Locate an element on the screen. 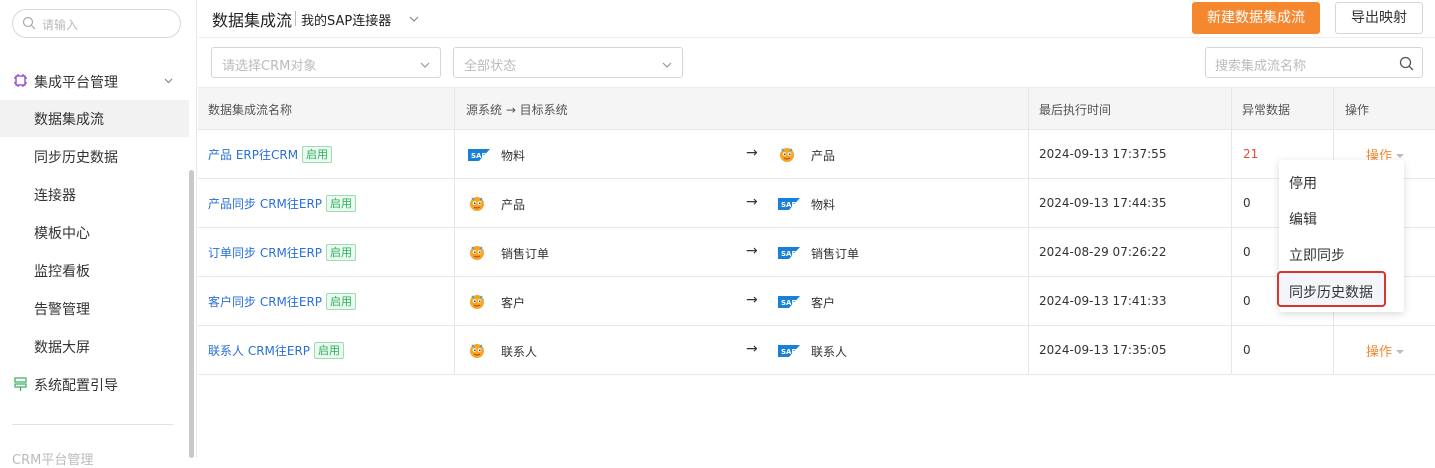 The image size is (1435, 468). sidebar-divider is located at coordinates (92, 424).